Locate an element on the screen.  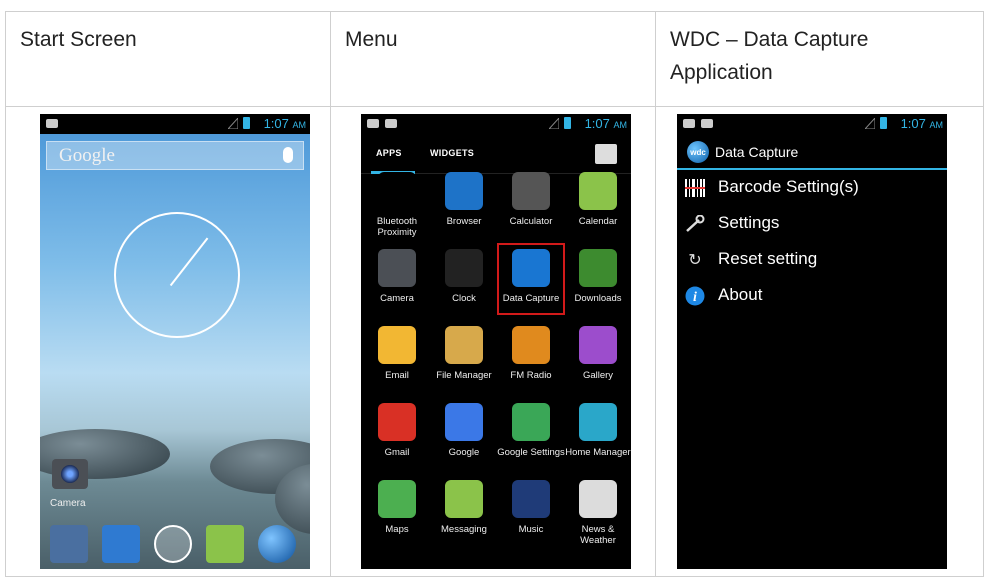
barcode-icon is located at coordinates (695, 188).